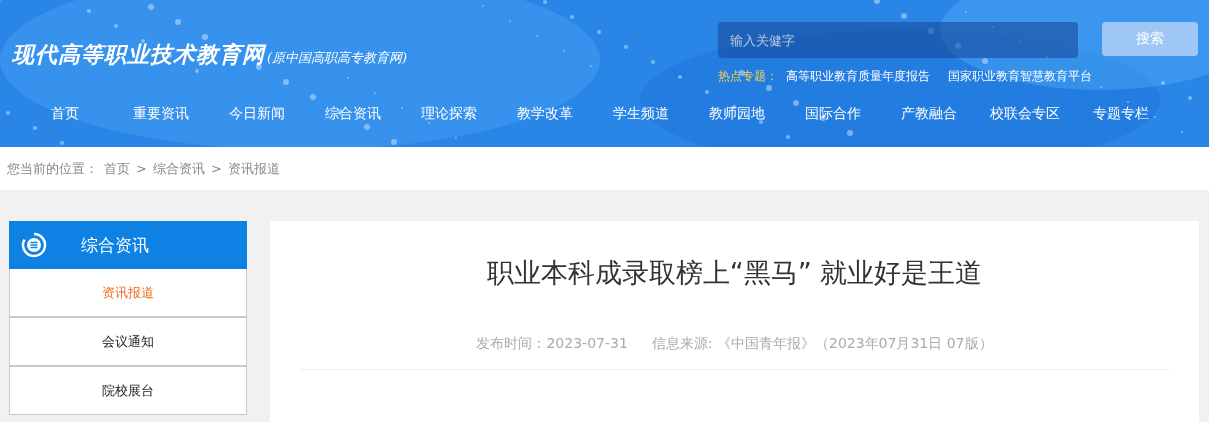 Image resolution: width=1209 pixels, height=422 pixels. What do you see at coordinates (257, 114) in the screenshot?
I see `nav-link: 今日新闻` at bounding box center [257, 114].